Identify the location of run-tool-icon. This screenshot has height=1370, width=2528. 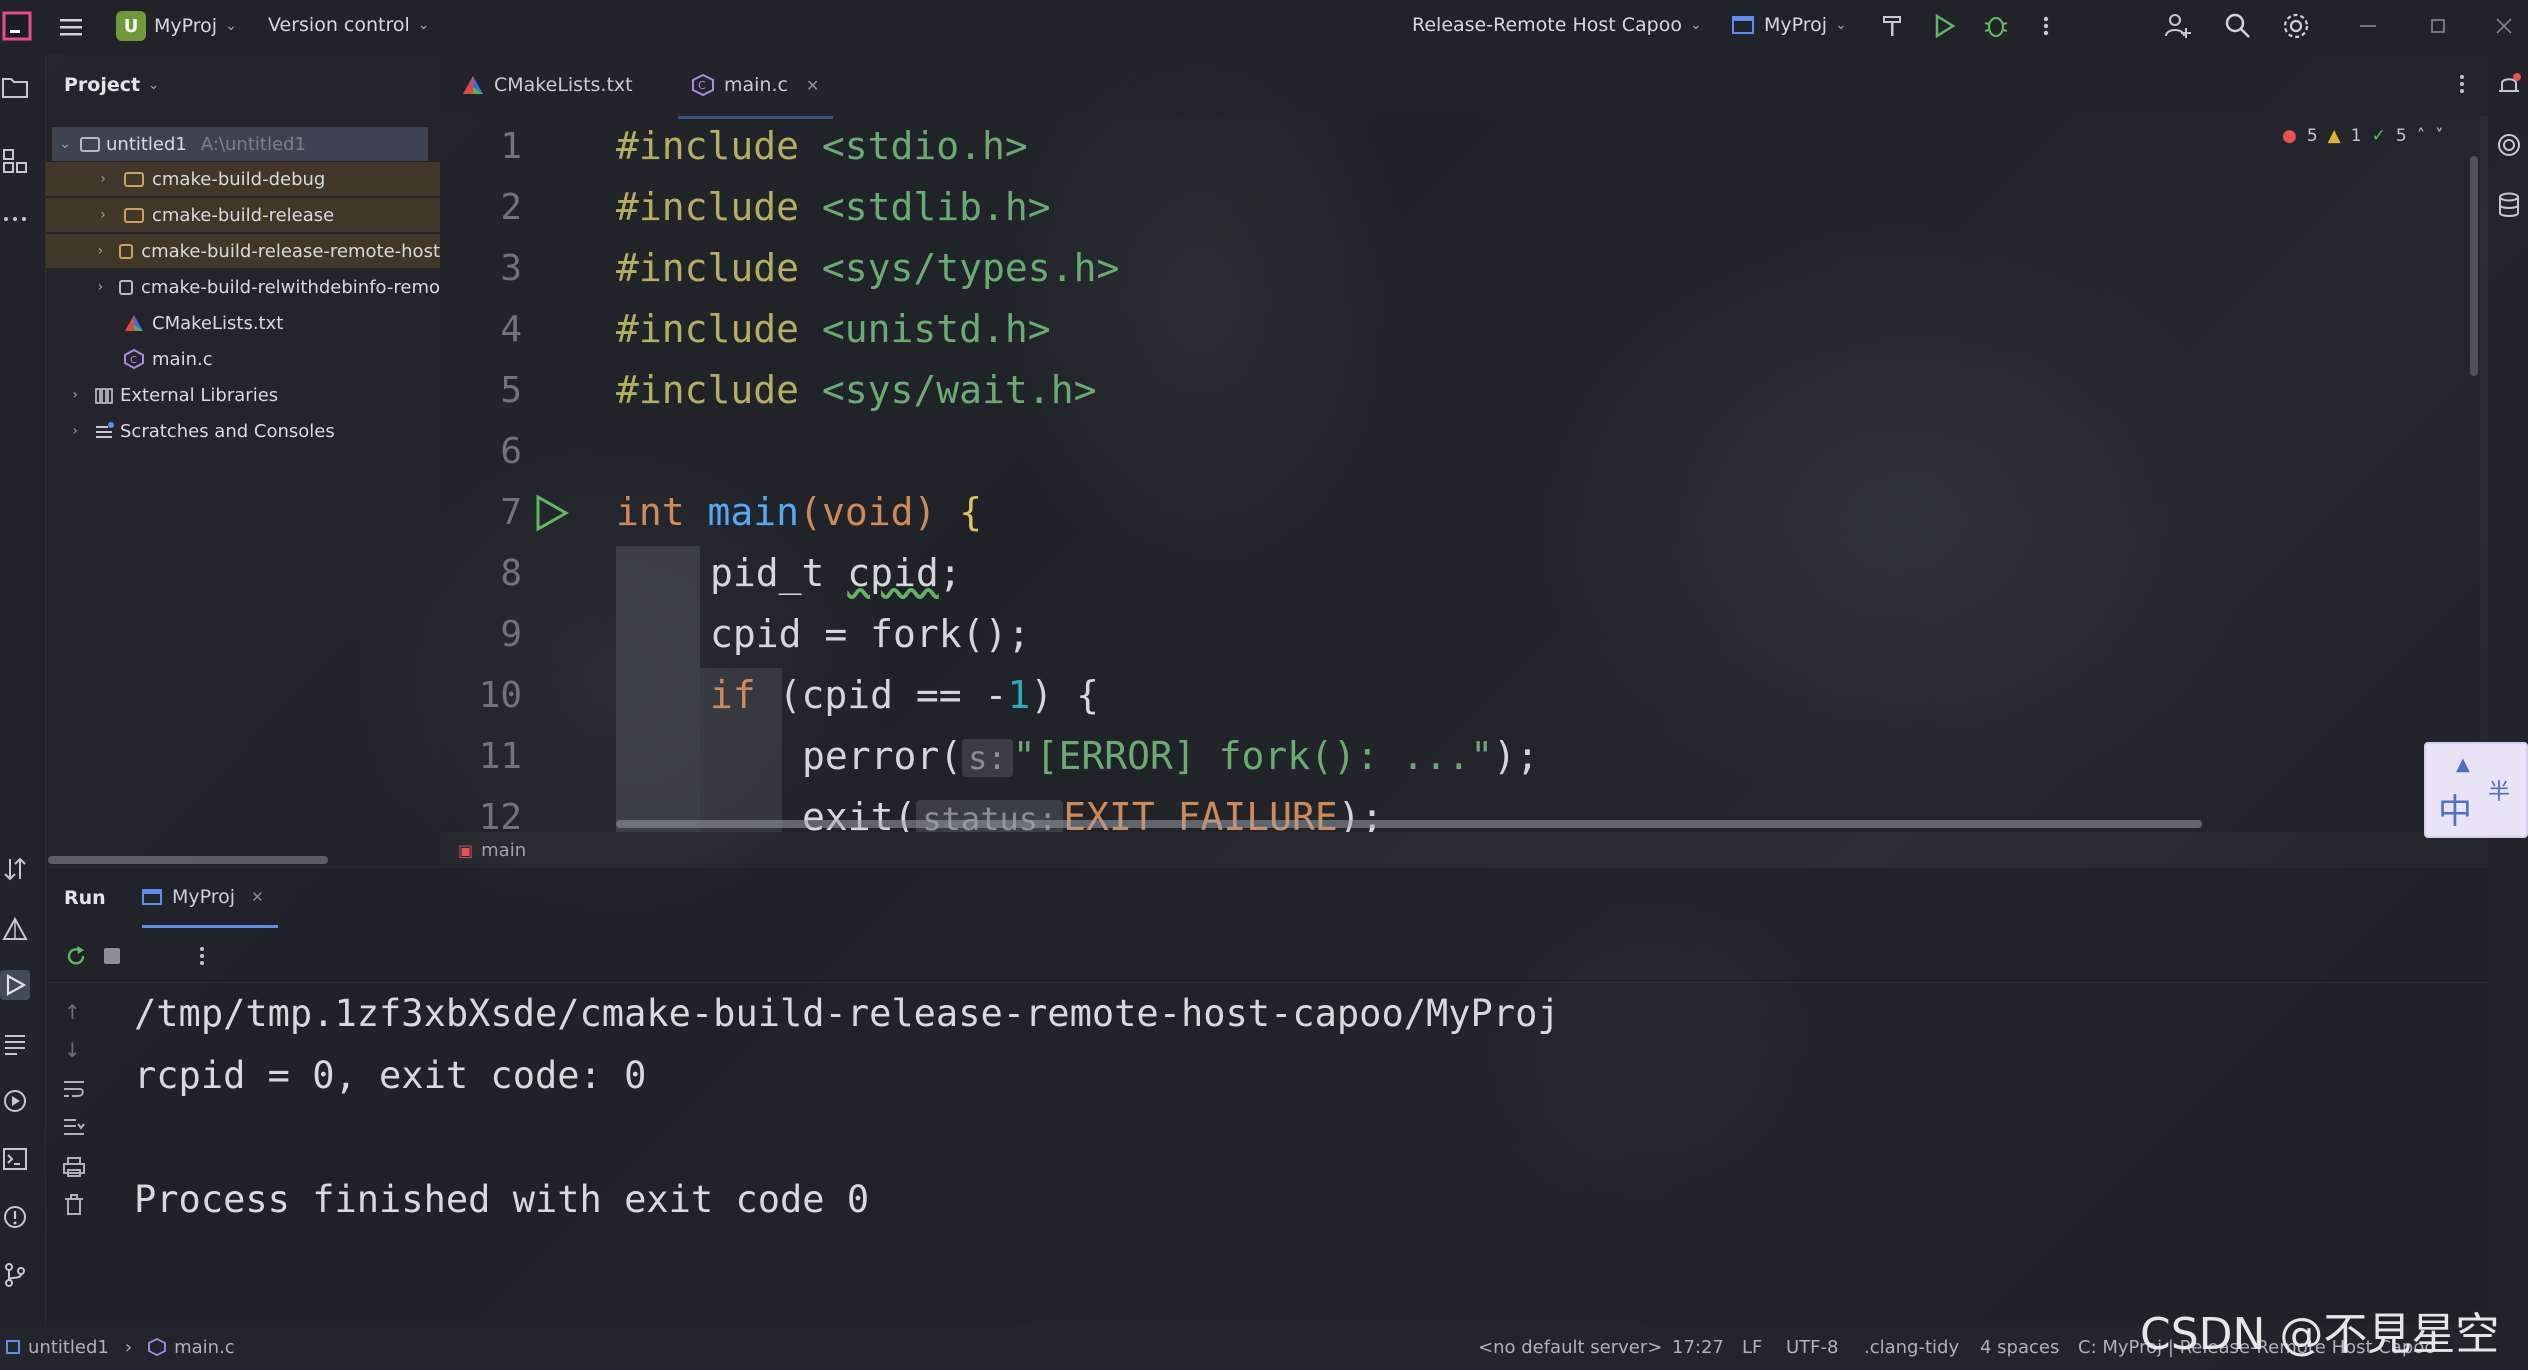
(15, 985).